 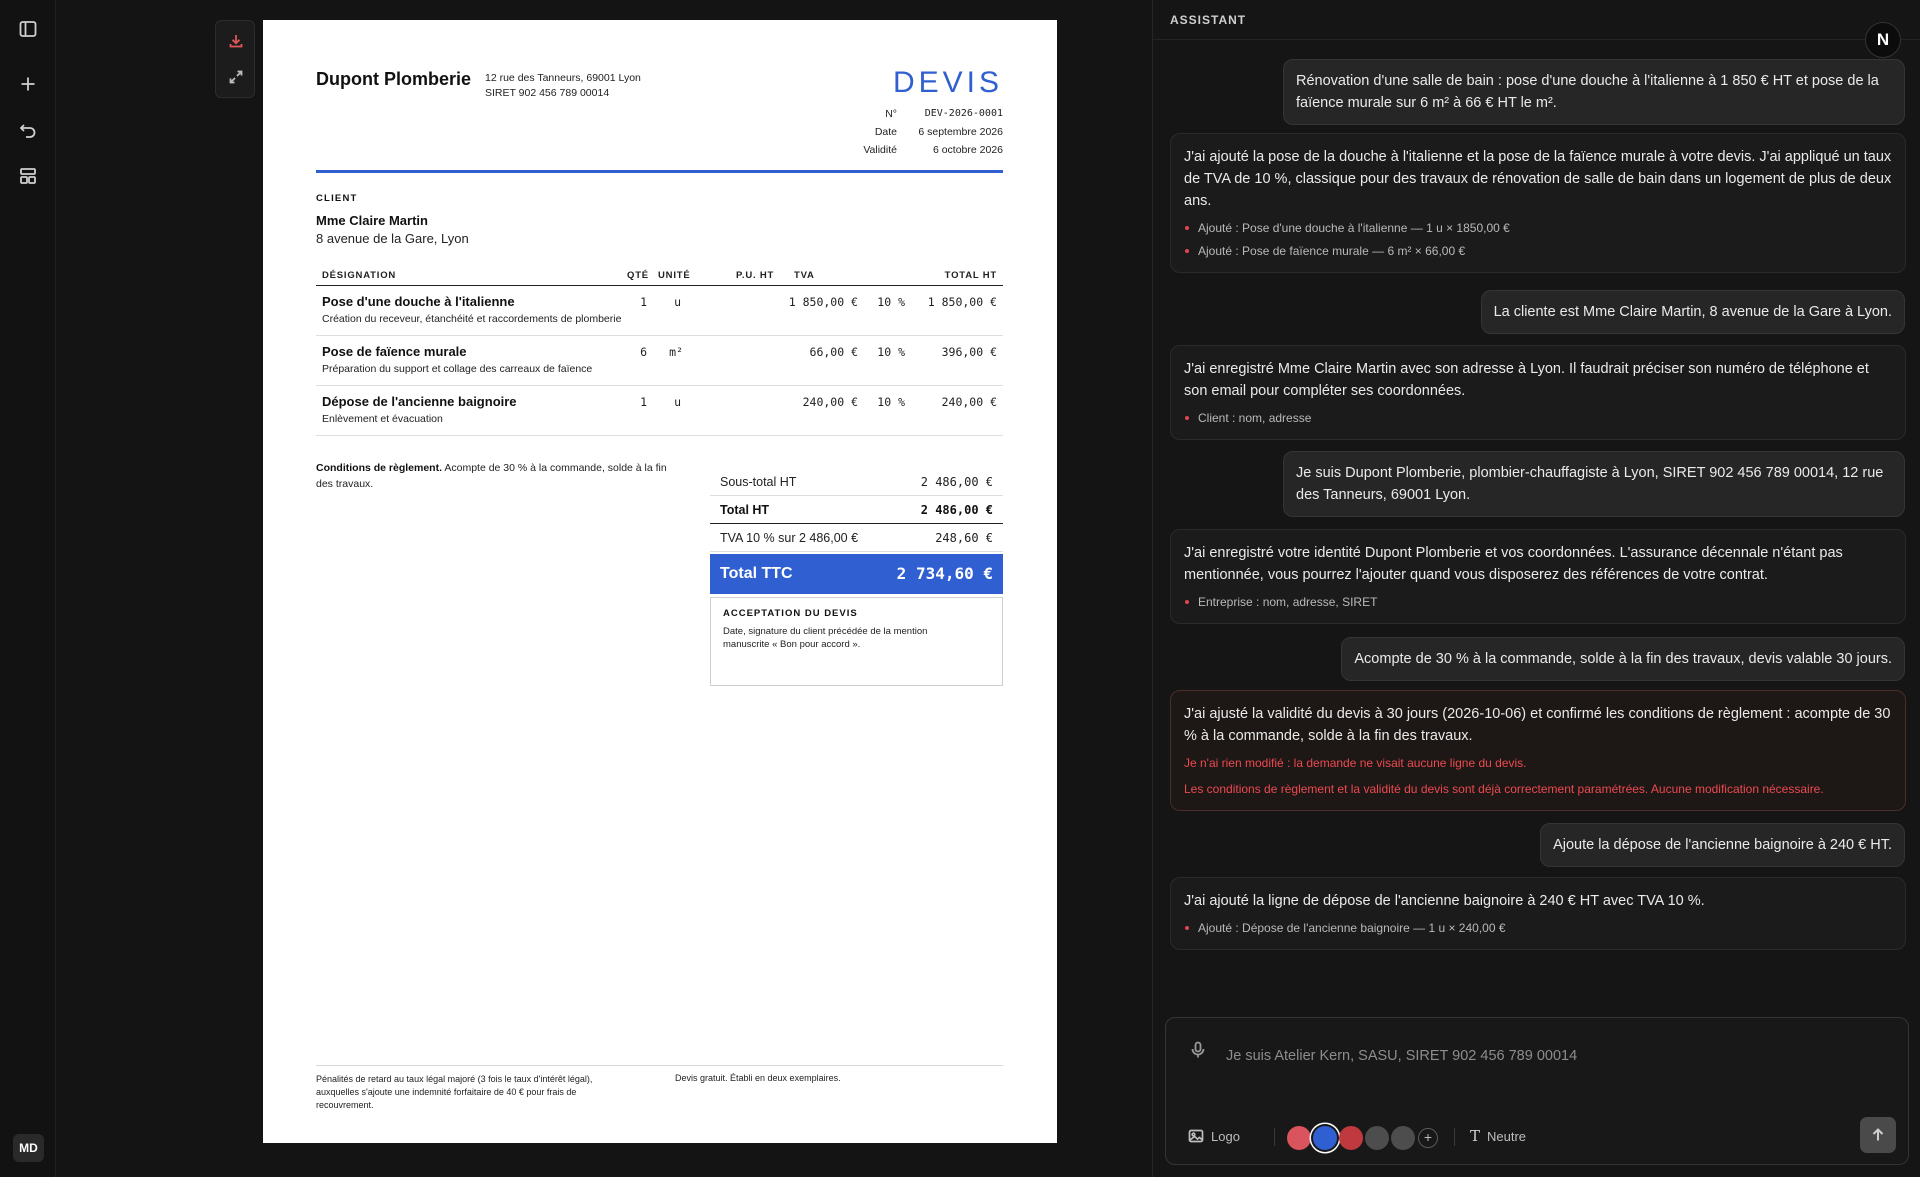 I want to click on arrow-up-icon, so click(x=1878, y=1134).